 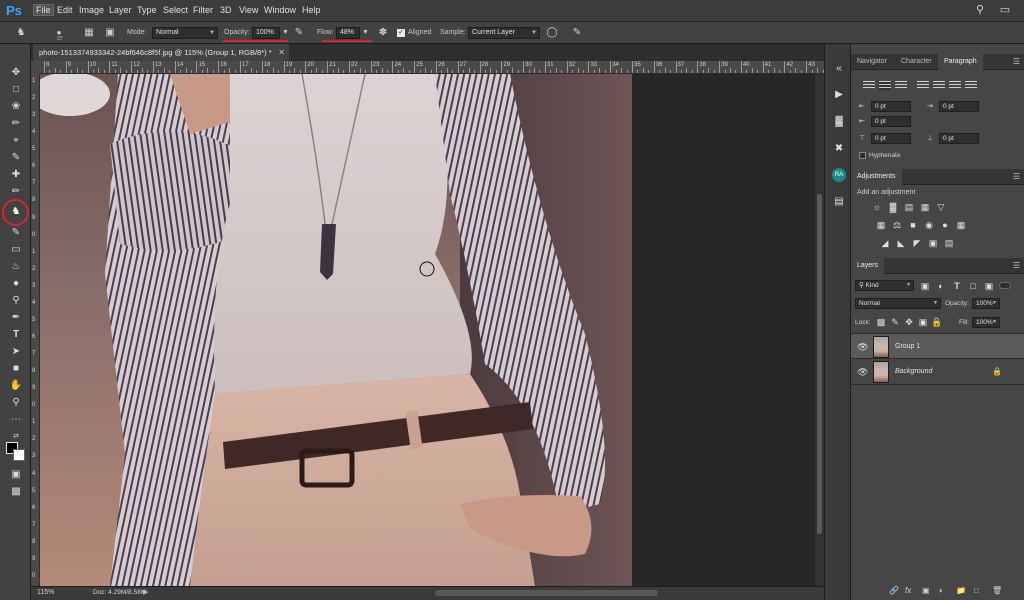 I want to click on lock-artboard-icon: ▣, so click(x=923, y=322).